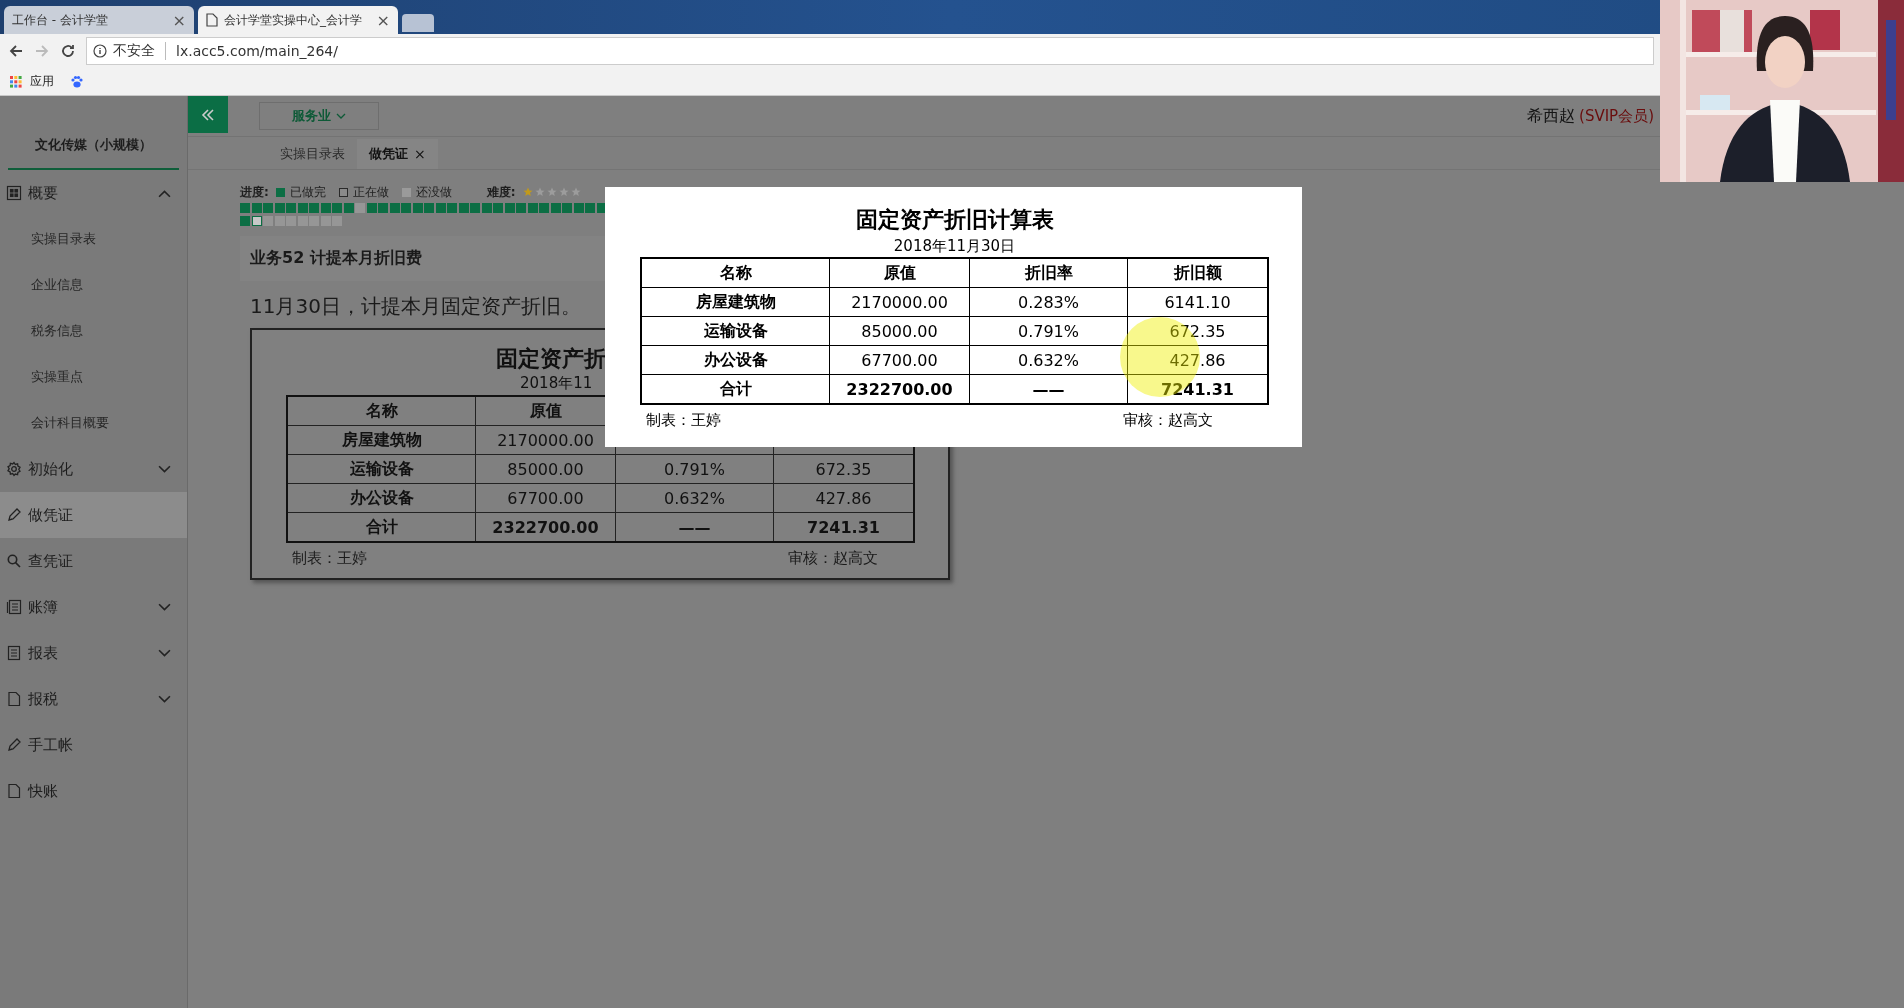  I want to click on task-title: 业务52 计提本月折旧费, so click(336, 258).